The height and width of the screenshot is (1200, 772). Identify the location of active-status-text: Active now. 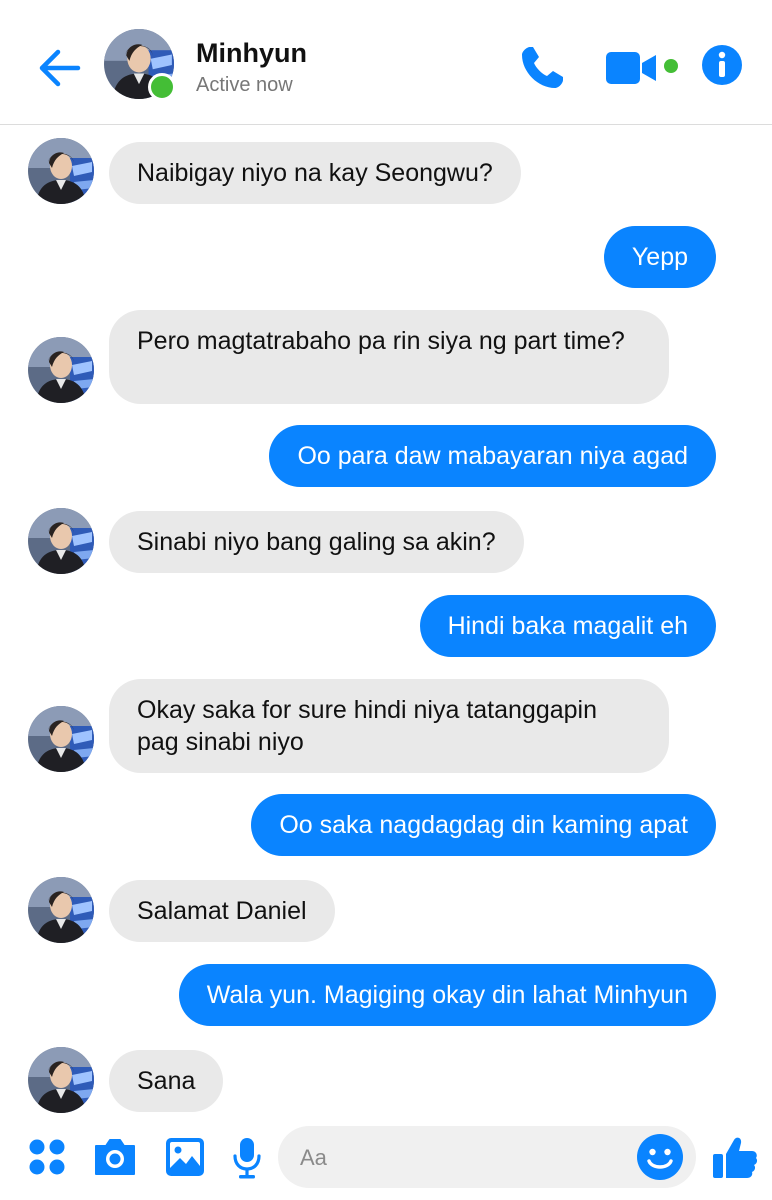
(244, 85).